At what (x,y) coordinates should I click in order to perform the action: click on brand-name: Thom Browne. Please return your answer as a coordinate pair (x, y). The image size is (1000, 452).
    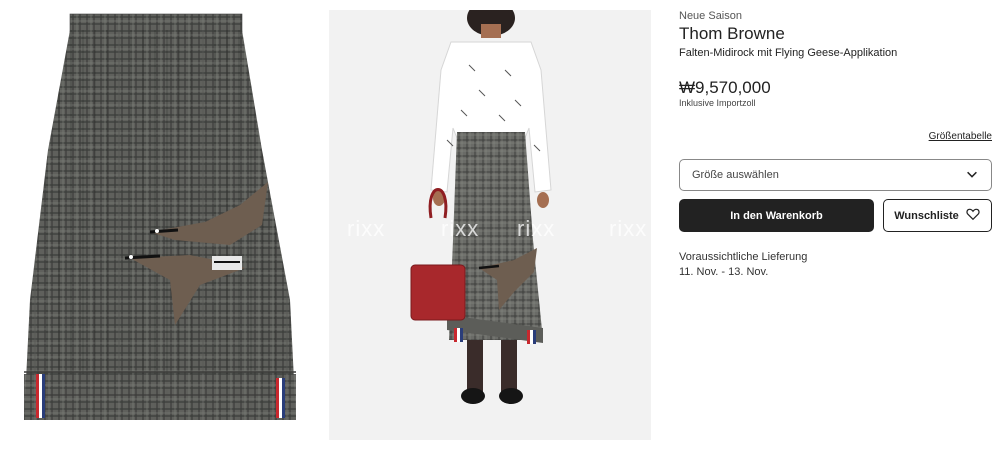
    Looking at the image, I should click on (835, 34).